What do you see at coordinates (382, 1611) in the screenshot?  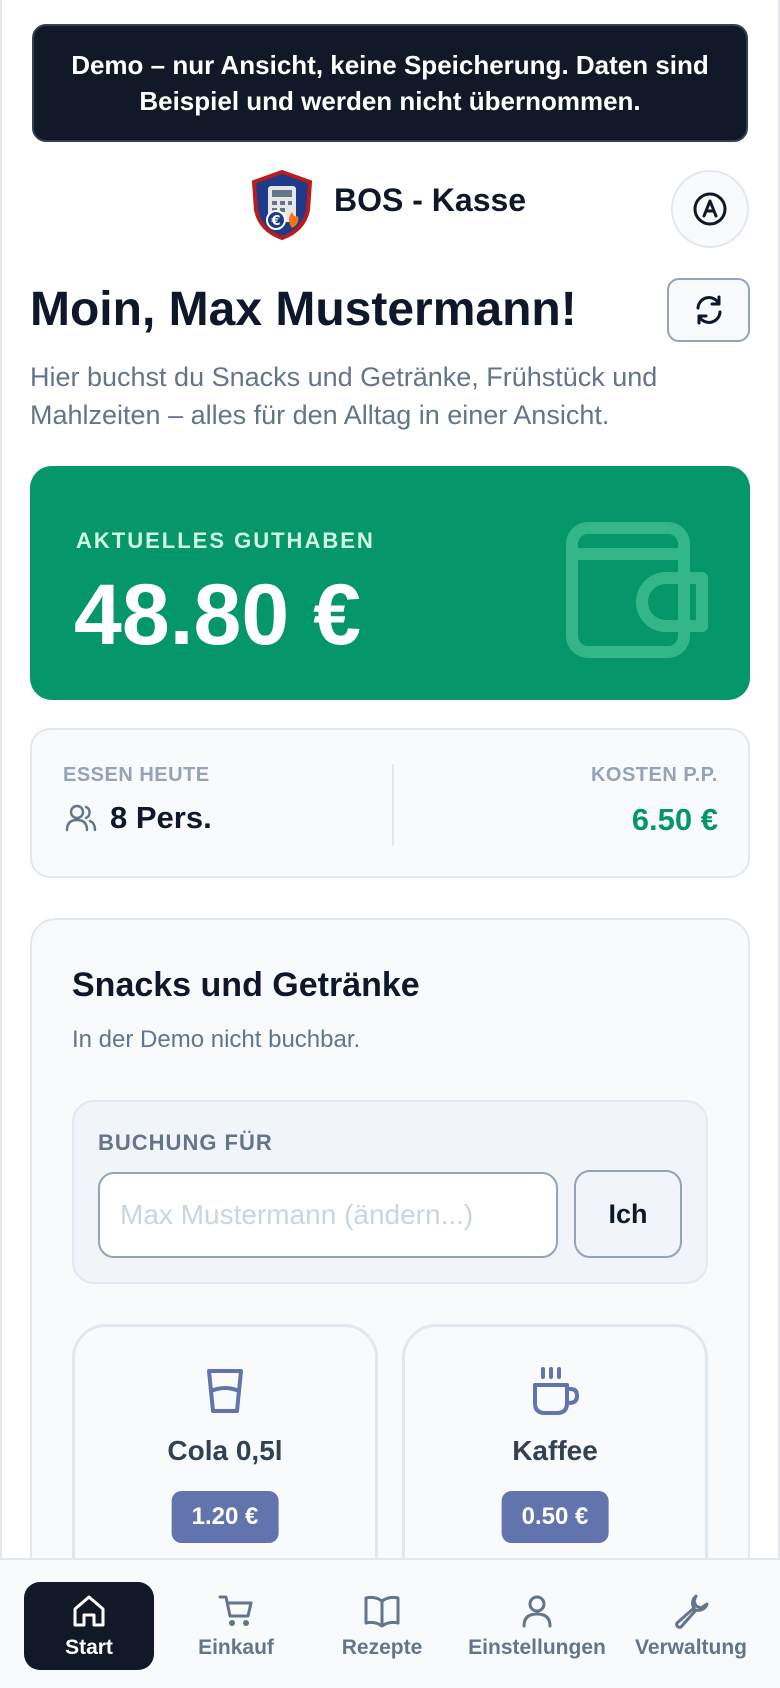 I see `book-icon` at bounding box center [382, 1611].